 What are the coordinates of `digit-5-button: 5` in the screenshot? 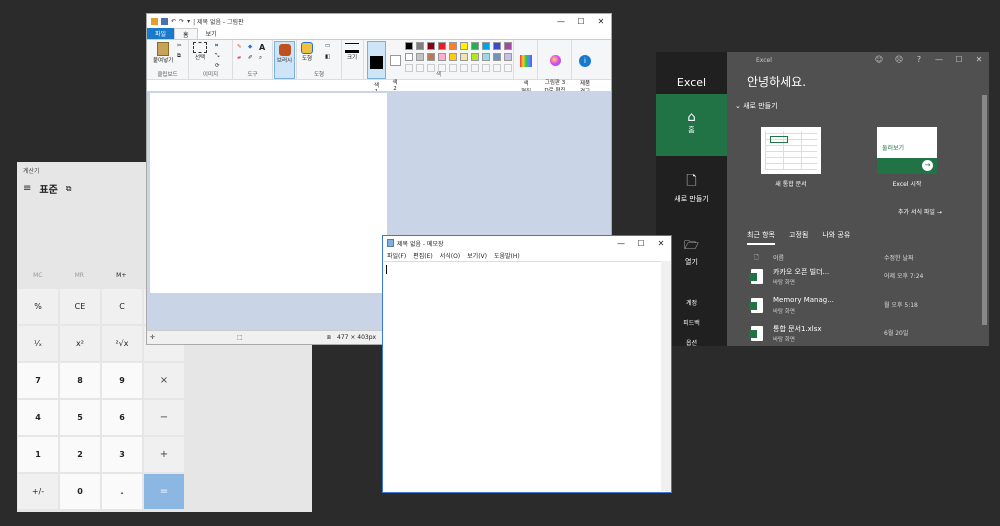 It's located at (80, 417).